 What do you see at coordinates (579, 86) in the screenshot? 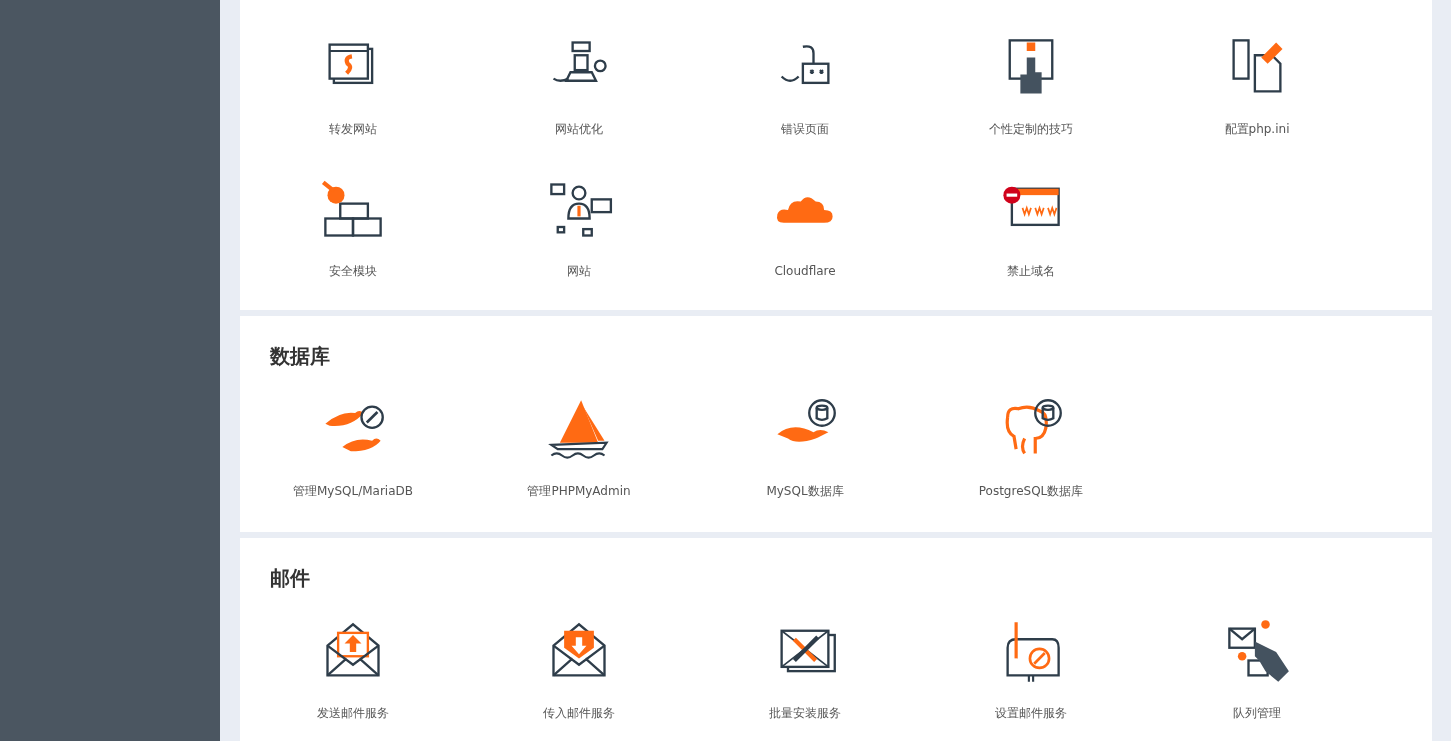
I see `tool-link: 网站优化` at bounding box center [579, 86].